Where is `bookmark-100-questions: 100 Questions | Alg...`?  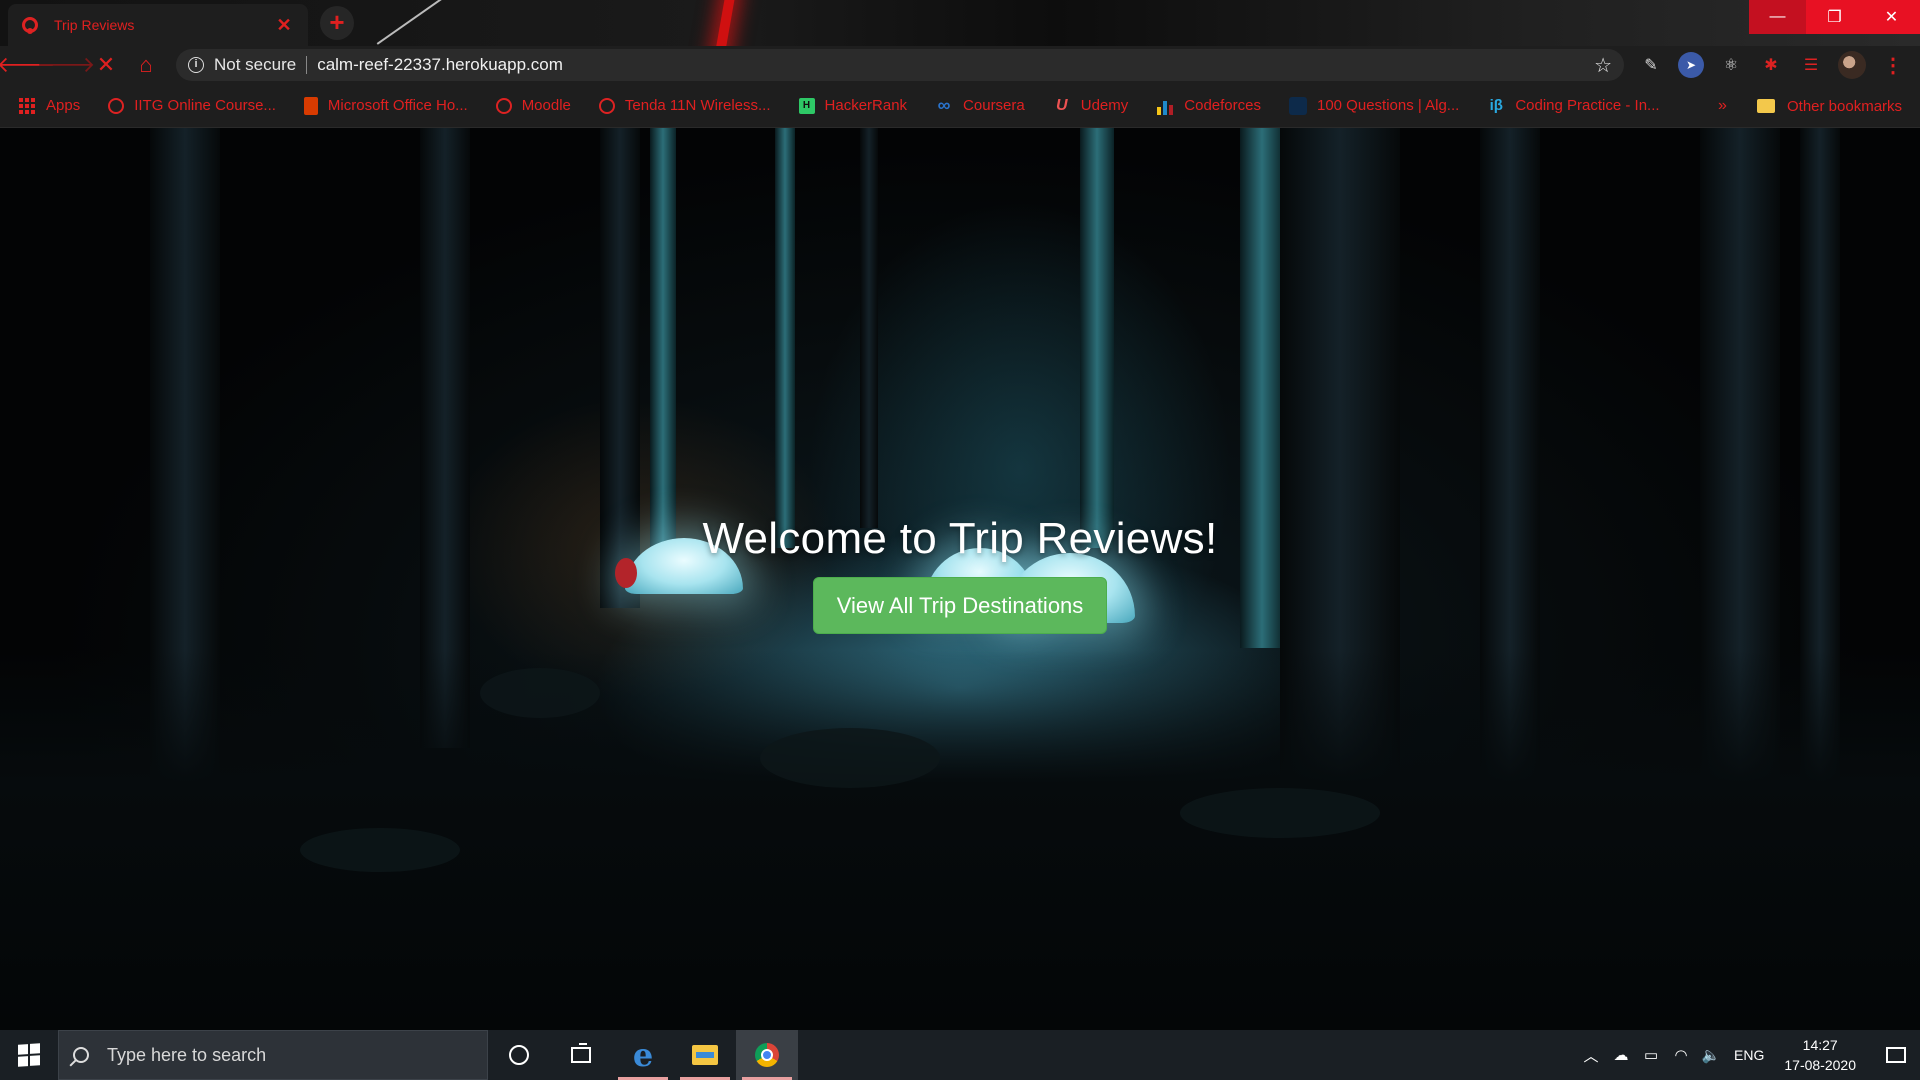
bookmark-100-questions: 100 Questions | Alg... is located at coordinates (1373, 105).